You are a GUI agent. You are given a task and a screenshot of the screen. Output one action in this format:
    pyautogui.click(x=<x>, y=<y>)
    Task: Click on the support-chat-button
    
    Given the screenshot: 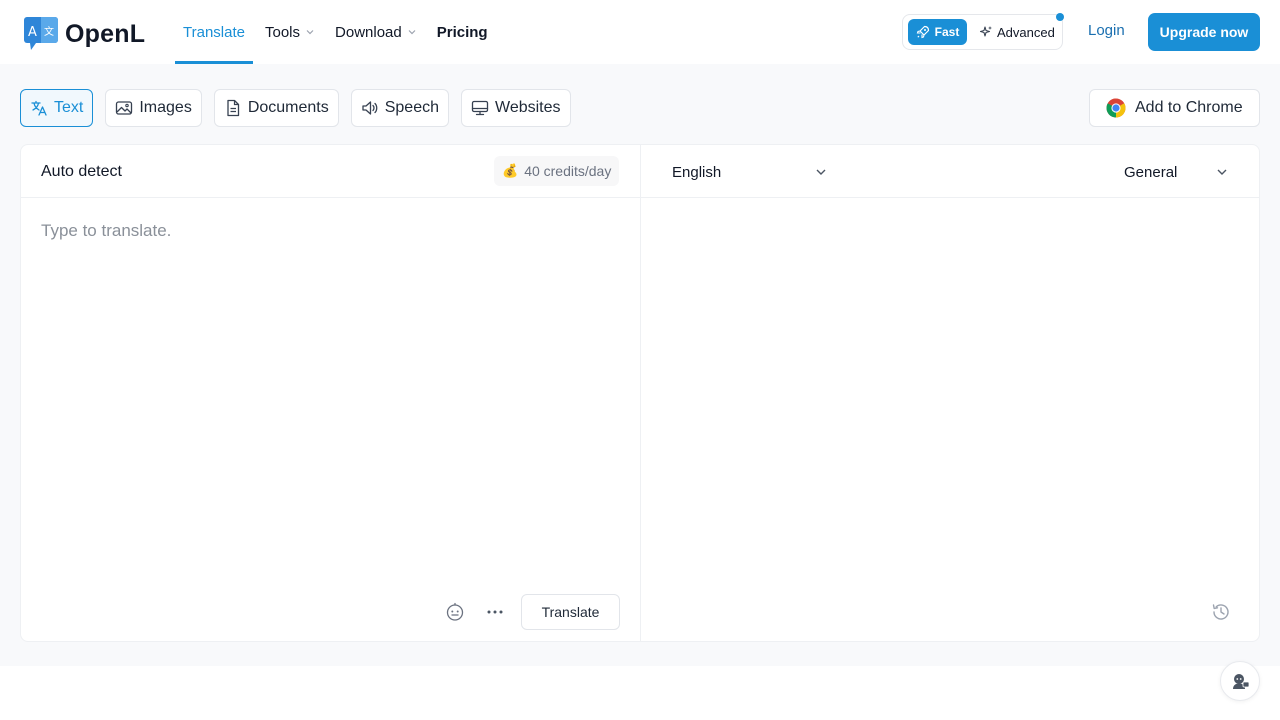 What is the action you would take?
    pyautogui.click(x=1240, y=681)
    